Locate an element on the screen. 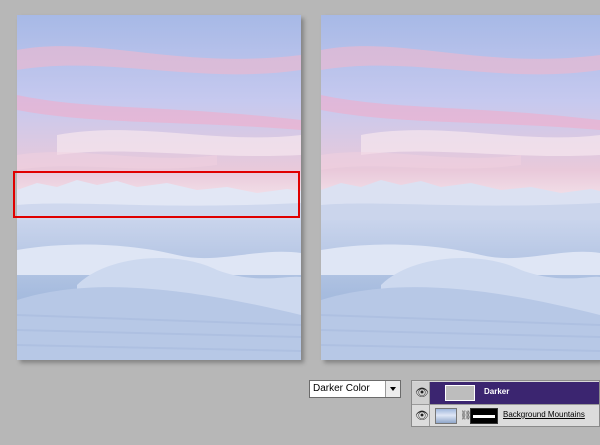 Image resolution: width=600 pixels, height=445 pixels. layer-row-background-mountains: 👁 ⛓ Background Mountains is located at coordinates (505, 415).